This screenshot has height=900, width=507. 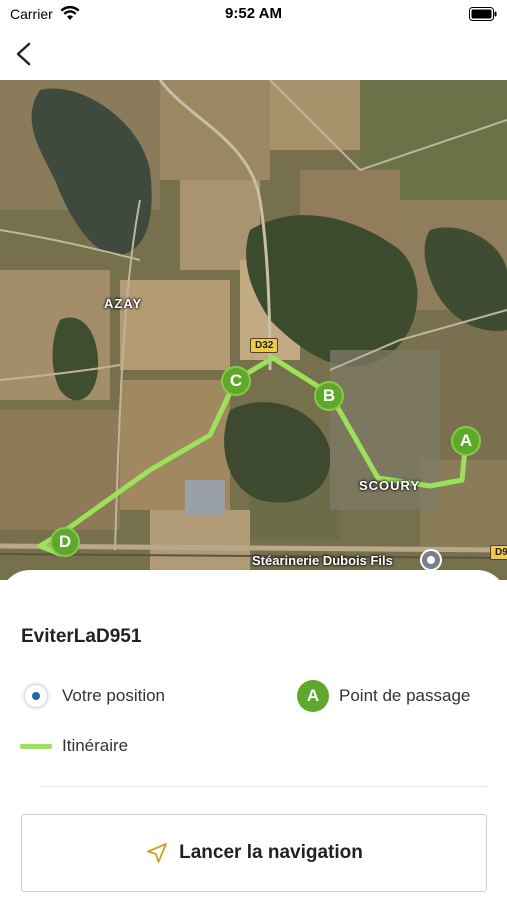 What do you see at coordinates (483, 14) in the screenshot?
I see `battery-icon` at bounding box center [483, 14].